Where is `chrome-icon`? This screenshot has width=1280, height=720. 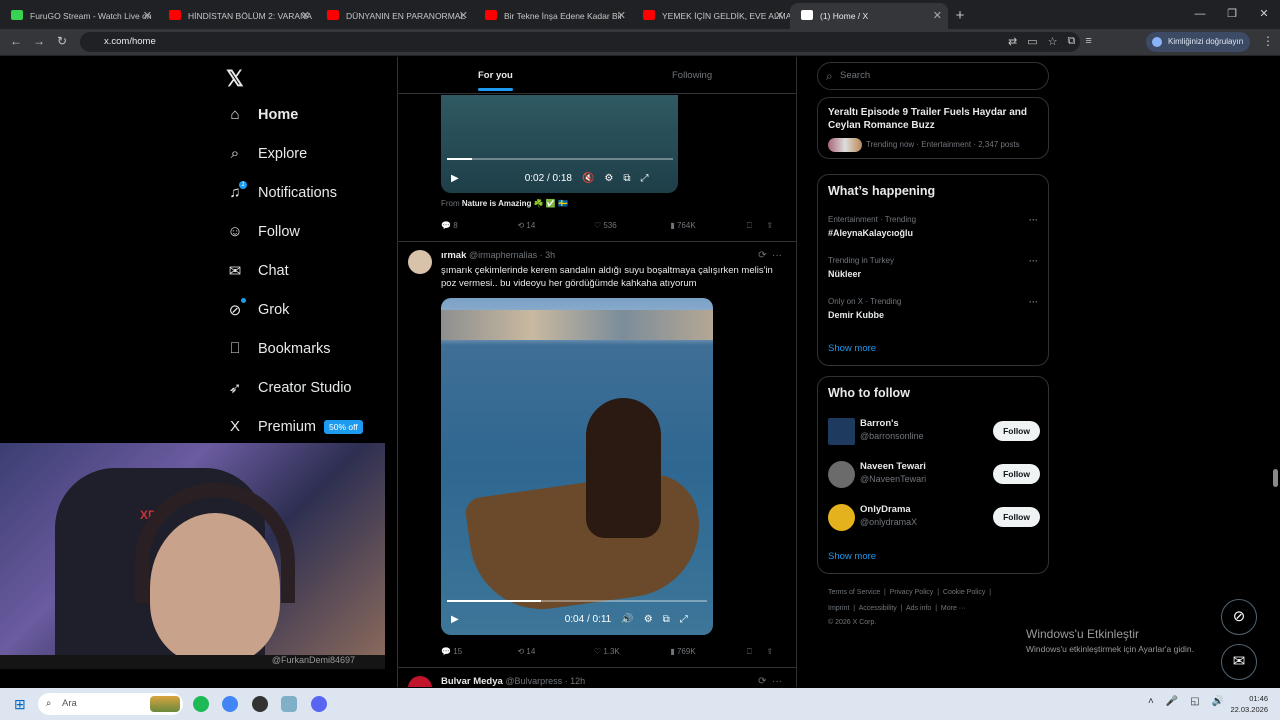 chrome-icon is located at coordinates (230, 704).